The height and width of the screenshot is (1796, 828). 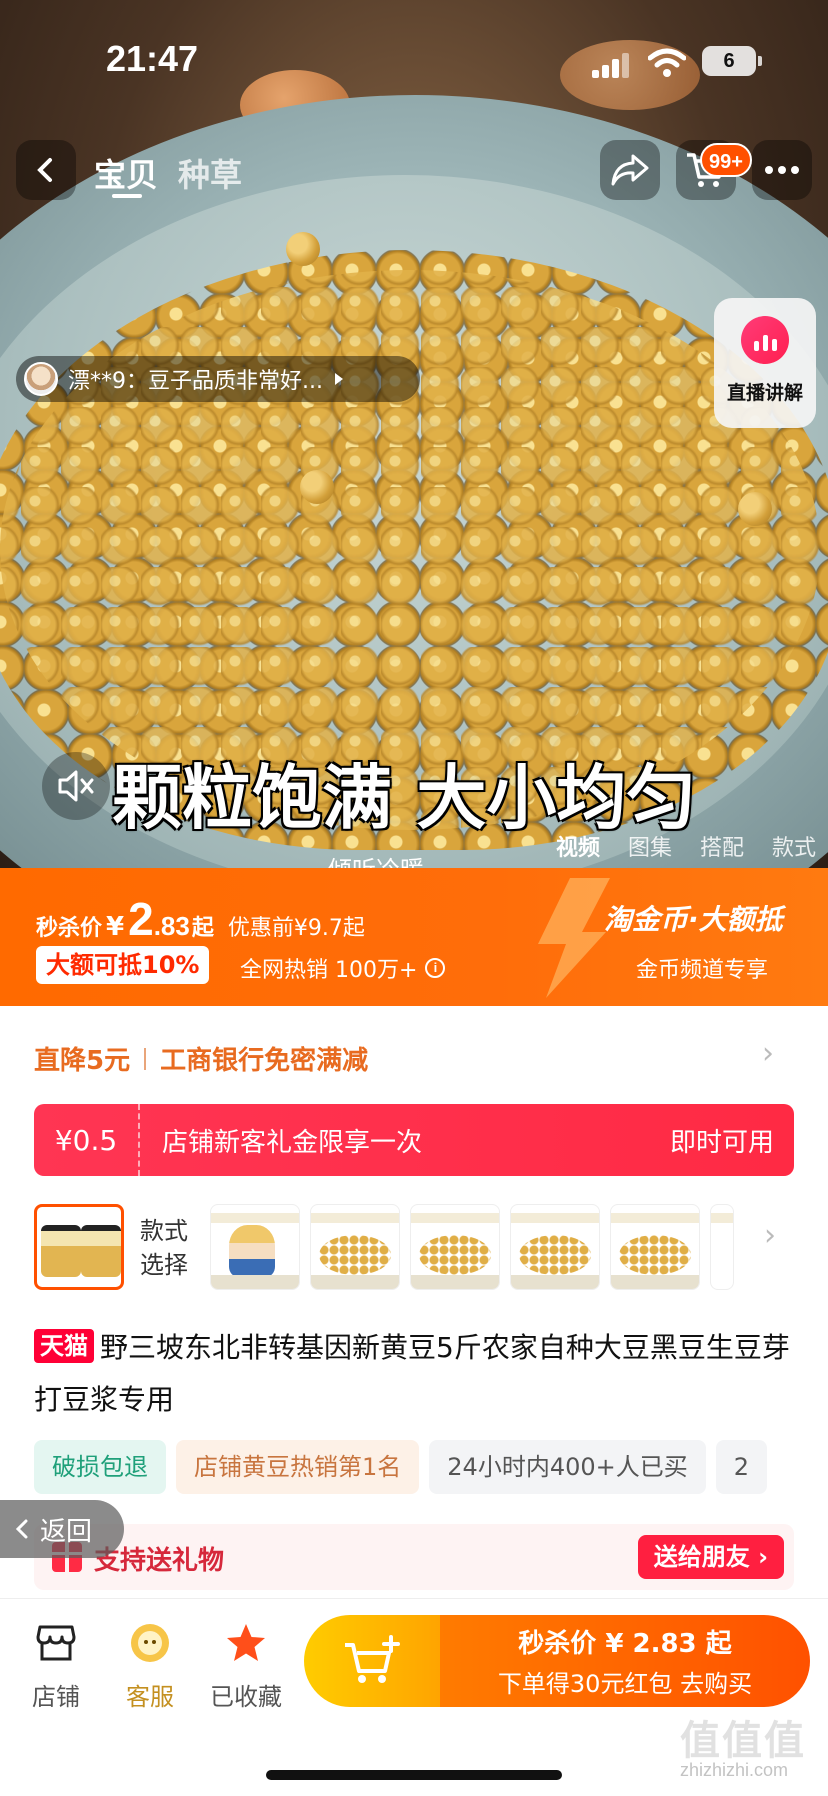 I want to click on service-chips: 破损包退 店铺黄豆热销第1名 24小时内400+人已买 2, so click(x=401, y=1467).